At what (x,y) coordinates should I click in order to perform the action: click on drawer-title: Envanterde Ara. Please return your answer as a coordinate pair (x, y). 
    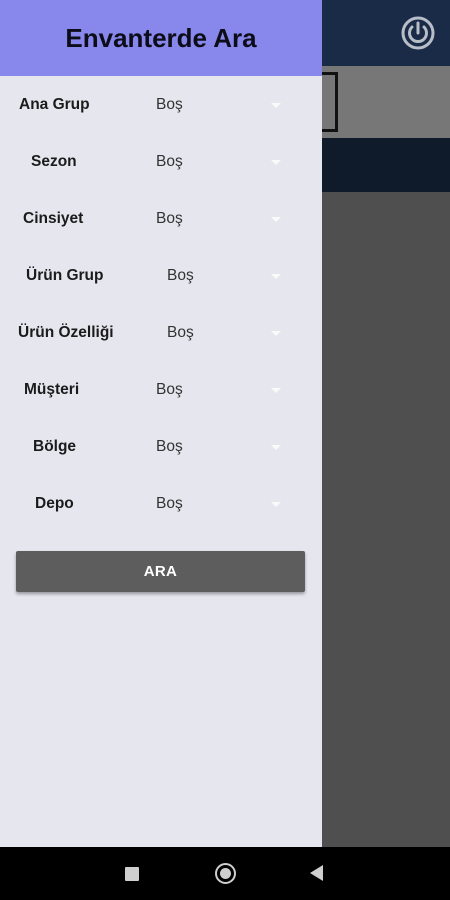
    Looking at the image, I should click on (161, 37).